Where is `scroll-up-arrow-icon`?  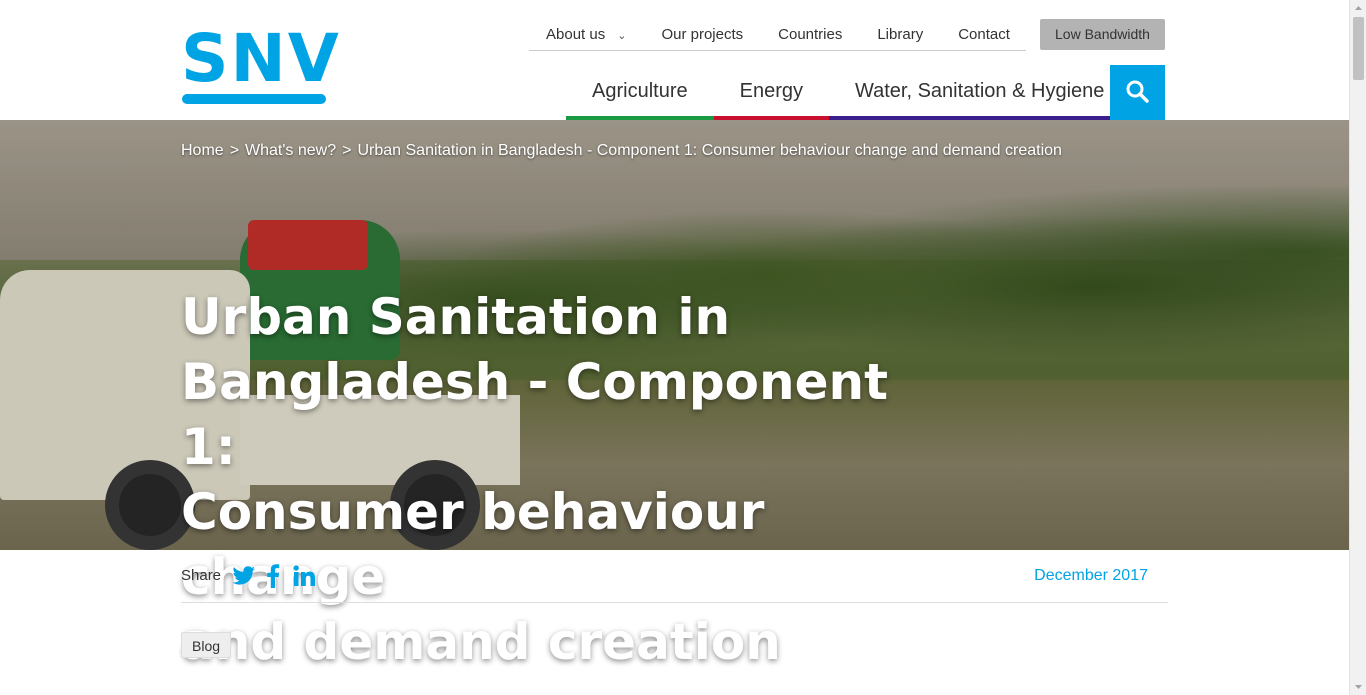 scroll-up-arrow-icon is located at coordinates (1358, 8).